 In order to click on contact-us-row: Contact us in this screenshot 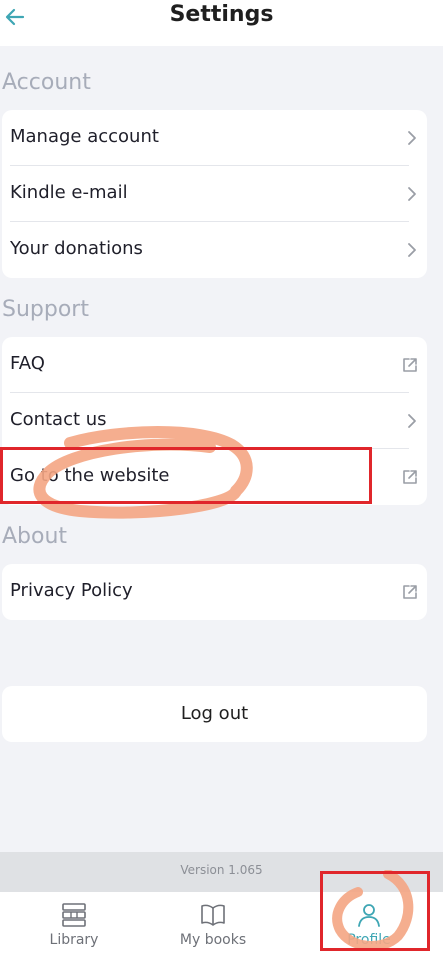, I will do `click(214, 421)`.